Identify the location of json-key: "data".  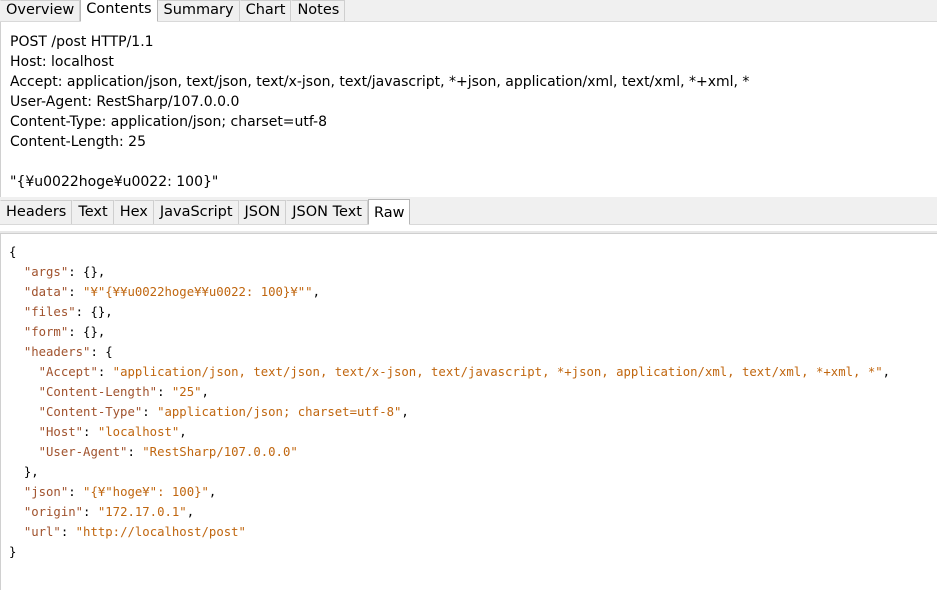
(46, 292).